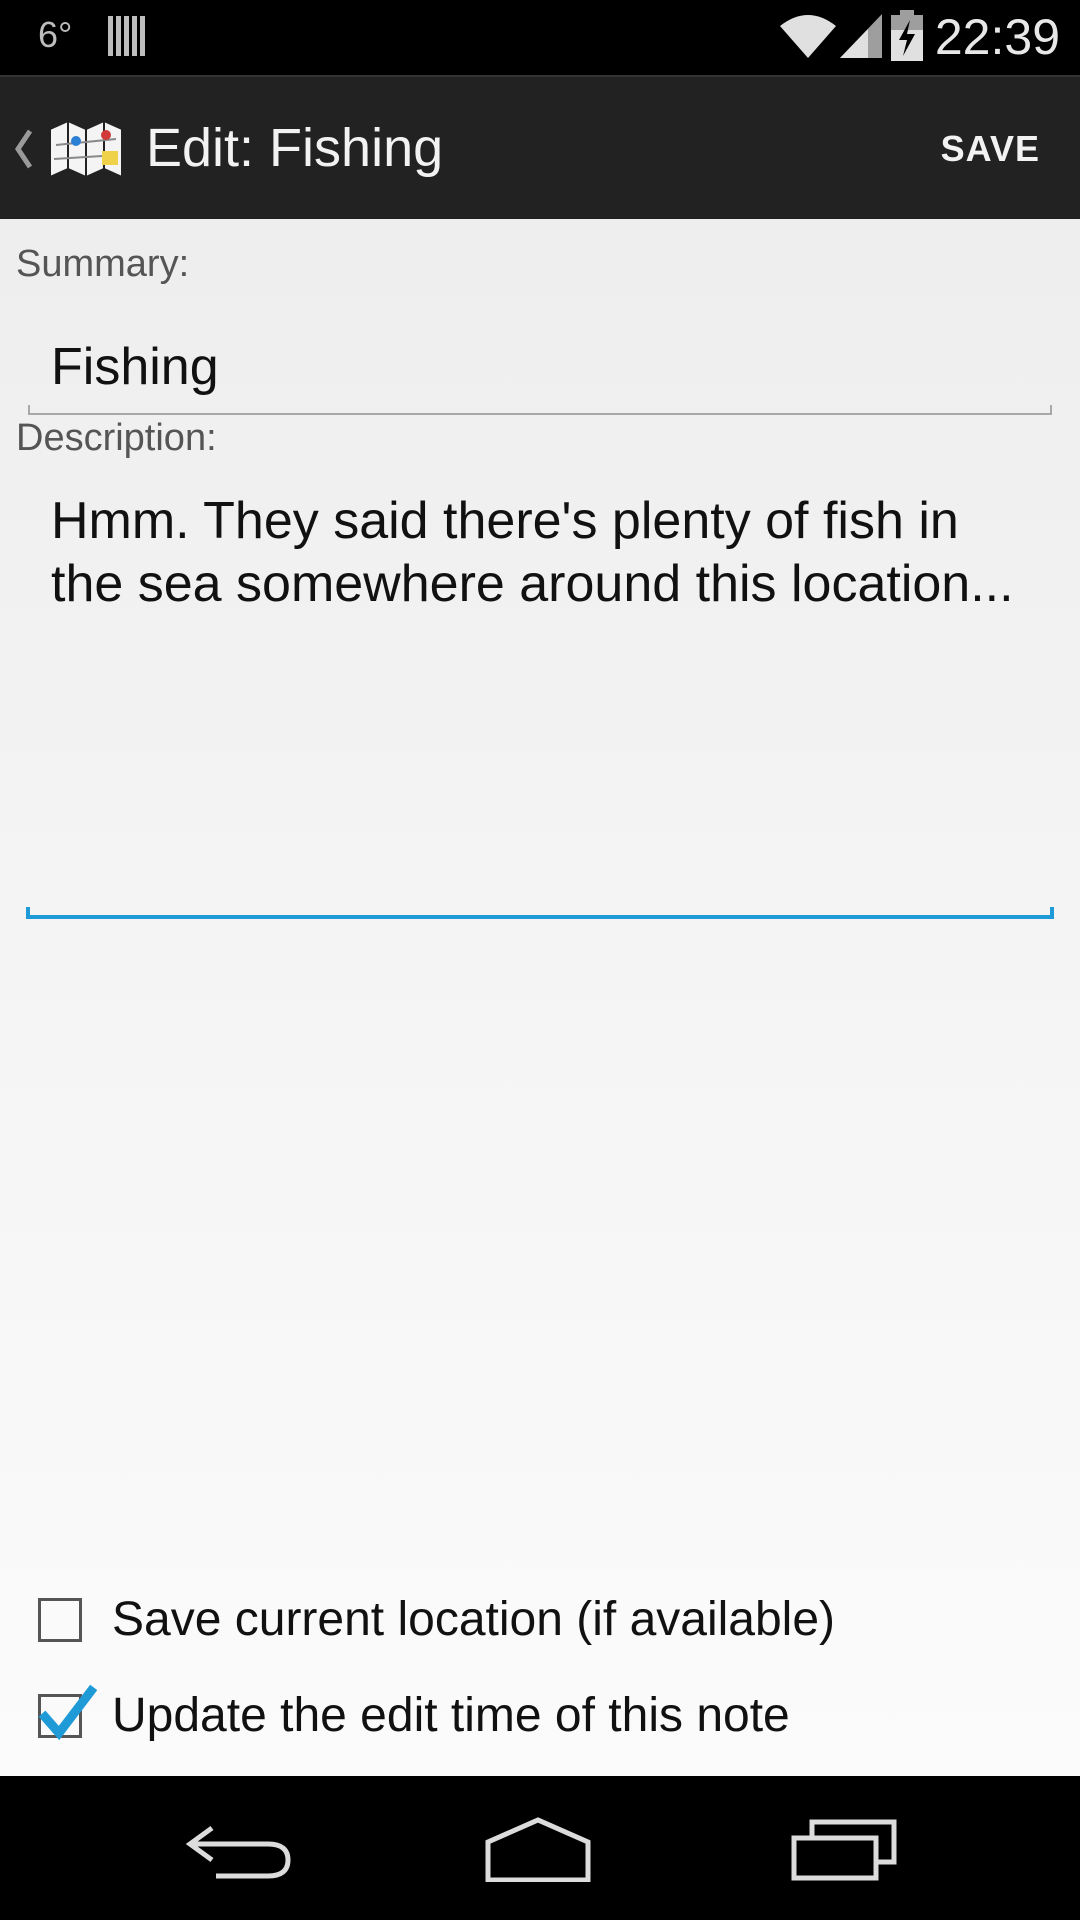 This screenshot has height=1920, width=1080. I want to click on home-icon, so click(538, 1849).